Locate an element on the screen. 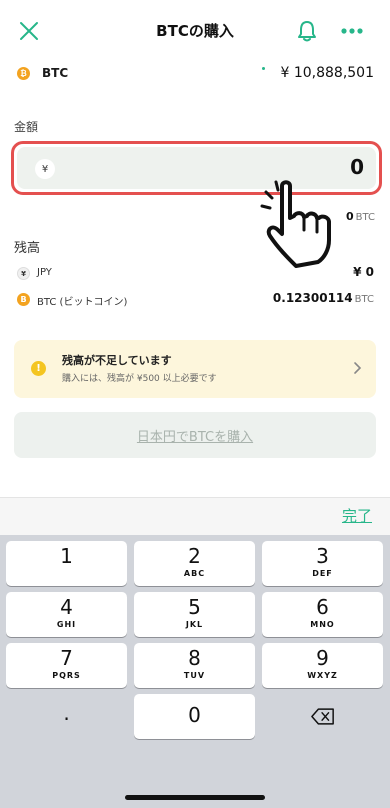  key-1: 1 is located at coordinates (66, 563).